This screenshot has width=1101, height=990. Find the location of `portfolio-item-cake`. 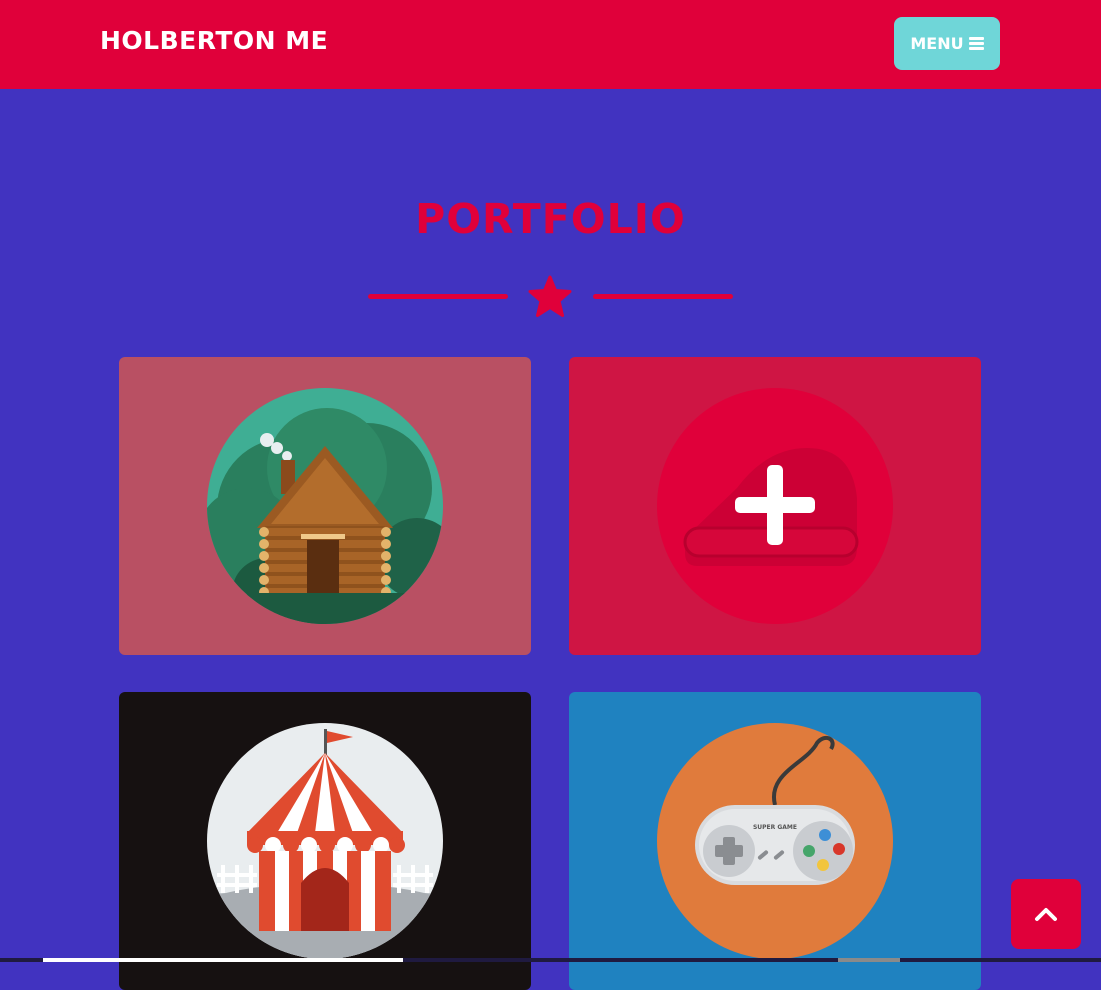

portfolio-item-cake is located at coordinates (775, 506).